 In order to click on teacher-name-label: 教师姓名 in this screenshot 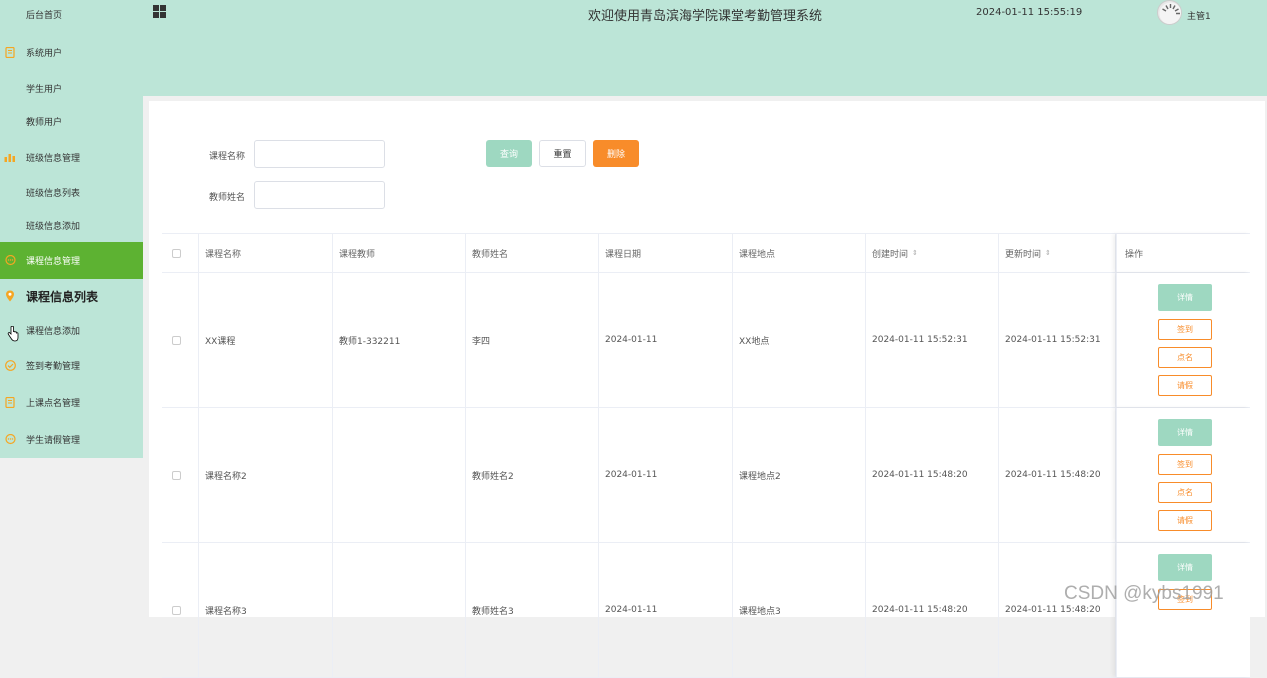, I will do `click(227, 198)`.